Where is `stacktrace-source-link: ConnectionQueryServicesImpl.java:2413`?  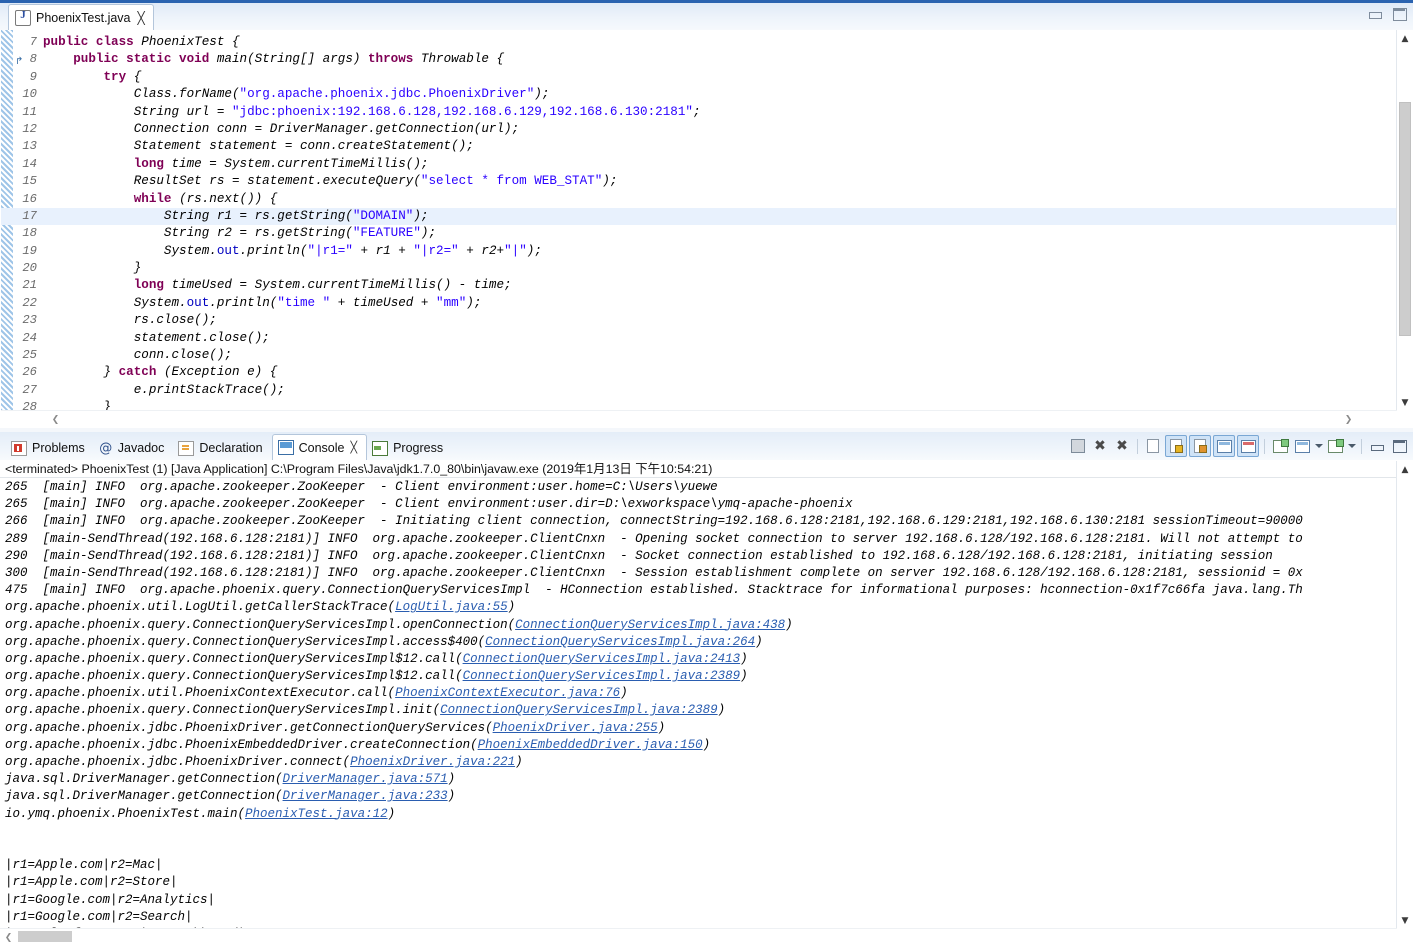
stacktrace-source-link: ConnectionQueryServicesImpl.java:2413 is located at coordinates (602, 659).